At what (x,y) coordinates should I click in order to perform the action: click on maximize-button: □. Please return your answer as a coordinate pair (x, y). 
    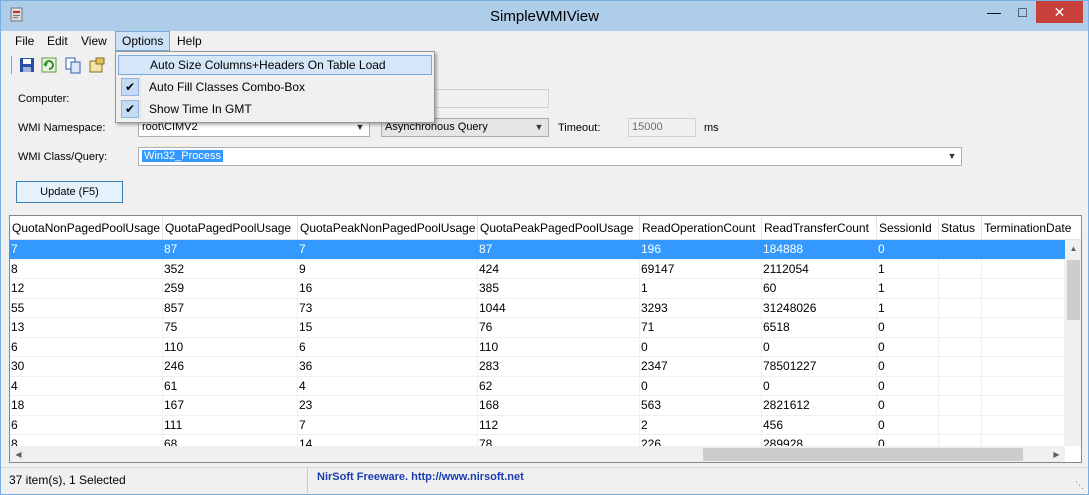
    Looking at the image, I should click on (1022, 12).